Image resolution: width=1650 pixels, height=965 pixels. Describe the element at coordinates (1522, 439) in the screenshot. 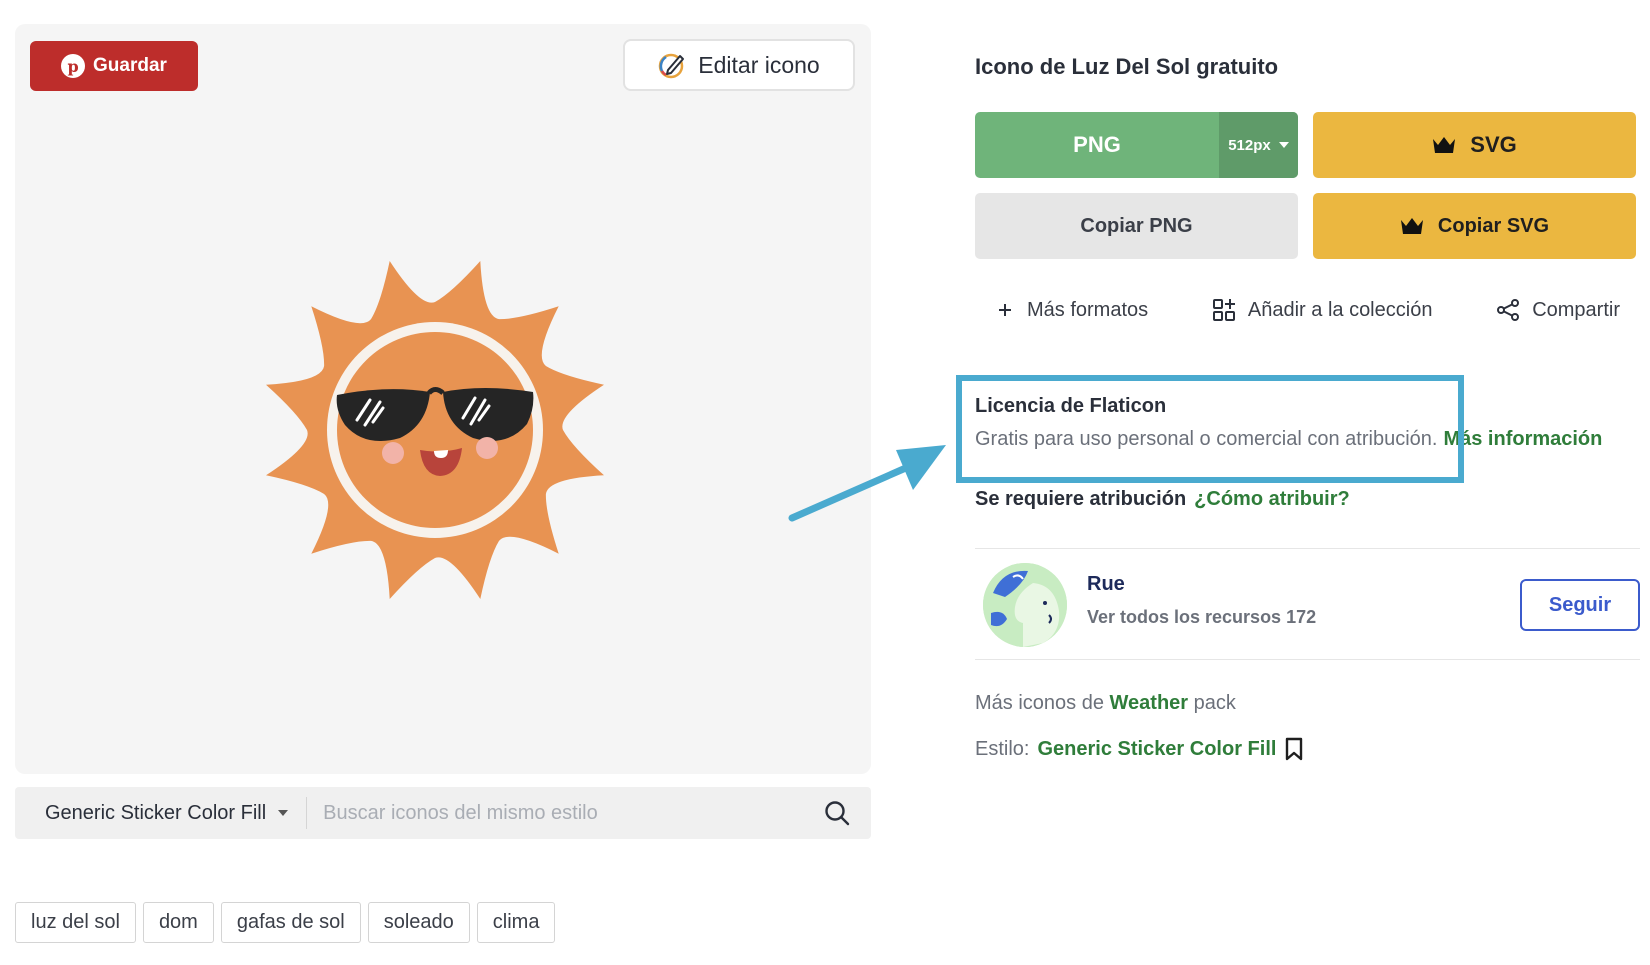

I see `more-info-link: Más información` at that location.